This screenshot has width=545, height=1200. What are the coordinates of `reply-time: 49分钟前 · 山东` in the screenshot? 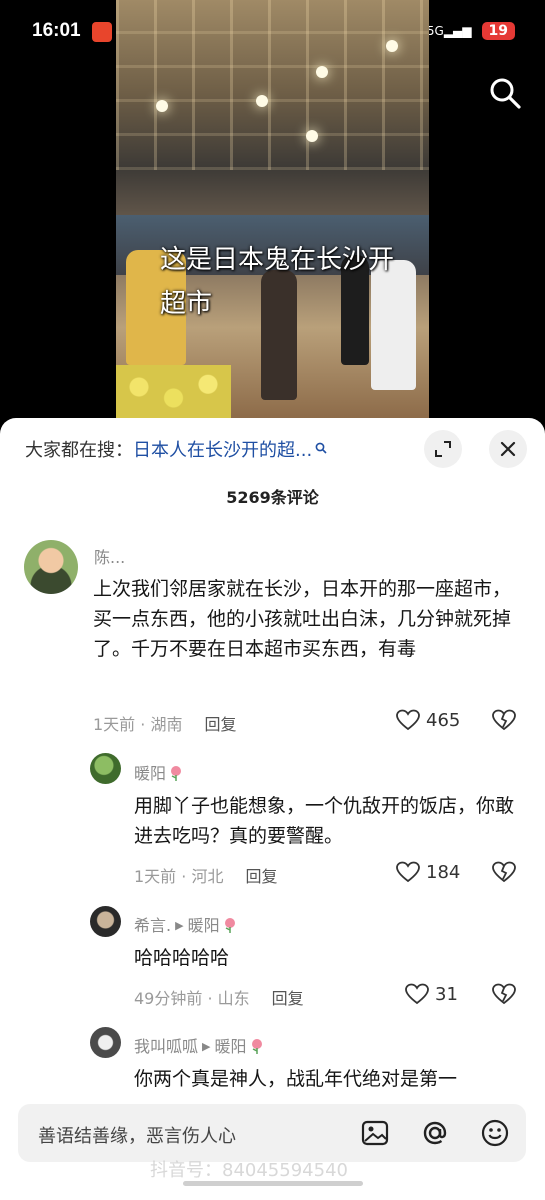 It's located at (192, 998).